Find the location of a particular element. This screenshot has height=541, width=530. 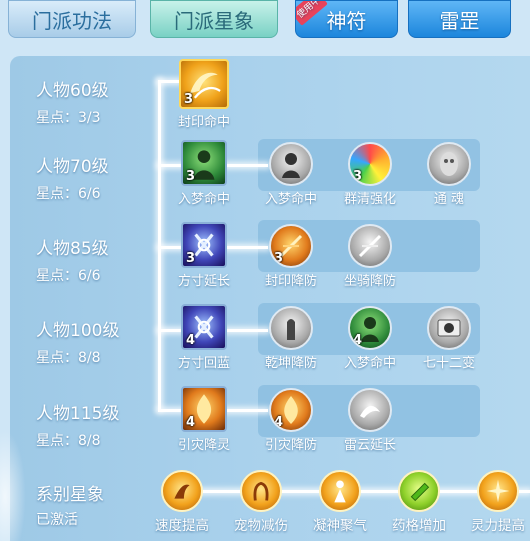

row-title: 人物115级 is located at coordinates (78, 414).